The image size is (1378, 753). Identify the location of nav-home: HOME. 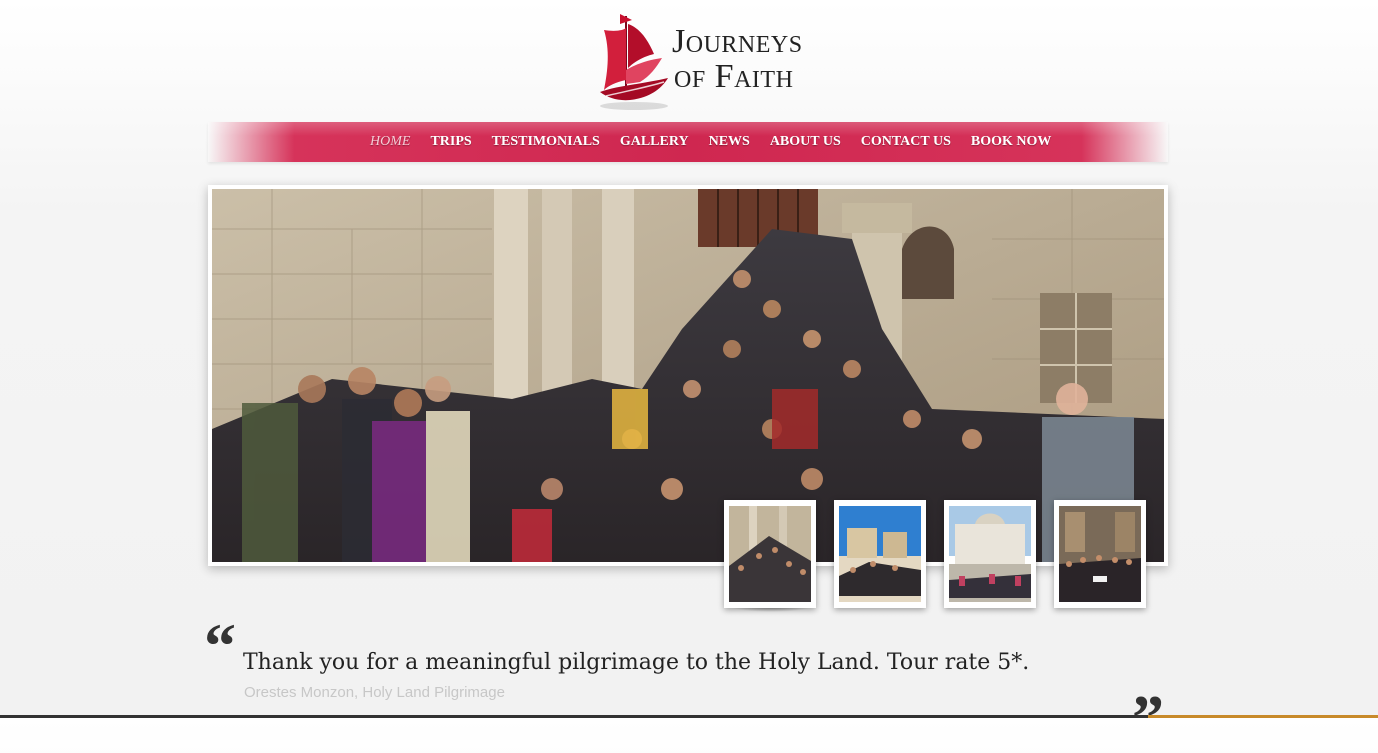
(390, 142).